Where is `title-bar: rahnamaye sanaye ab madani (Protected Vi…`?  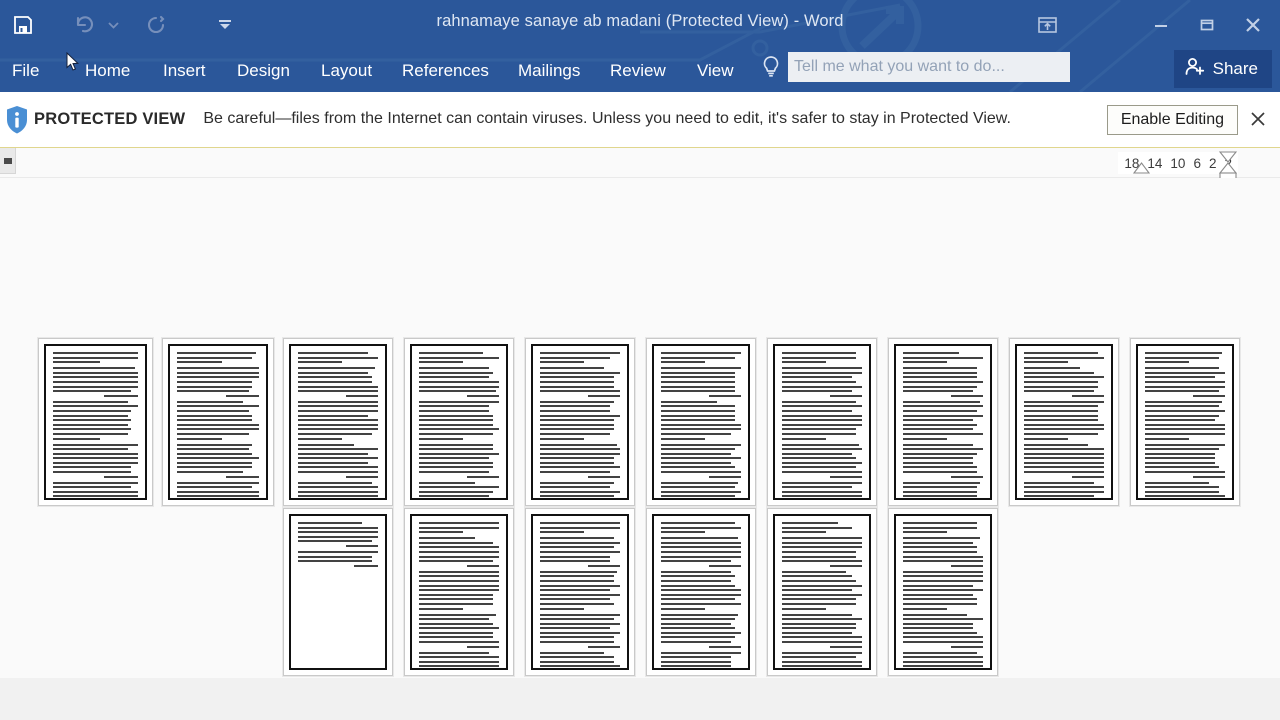
title-bar: rahnamaye sanaye ab madani (Protected Vi… is located at coordinates (640, 46).